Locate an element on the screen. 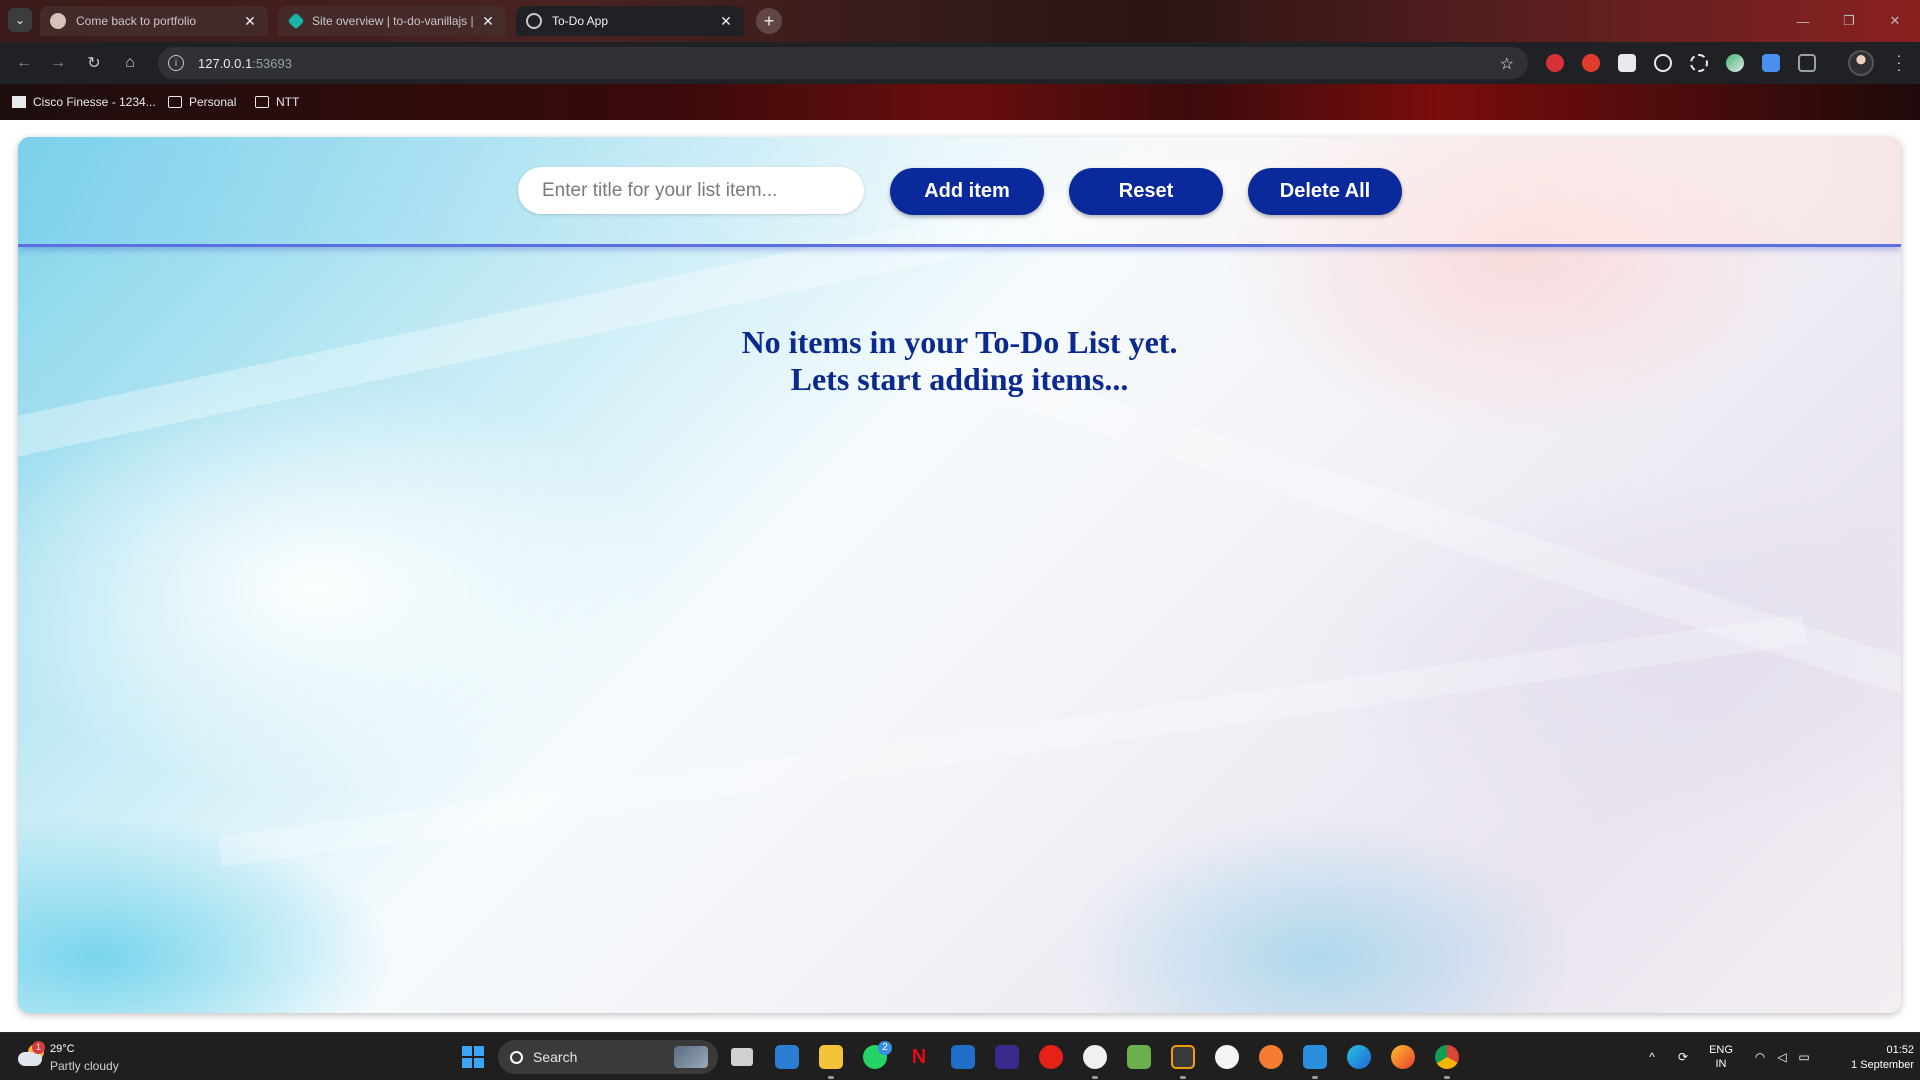  cisco-icon is located at coordinates (19, 102).